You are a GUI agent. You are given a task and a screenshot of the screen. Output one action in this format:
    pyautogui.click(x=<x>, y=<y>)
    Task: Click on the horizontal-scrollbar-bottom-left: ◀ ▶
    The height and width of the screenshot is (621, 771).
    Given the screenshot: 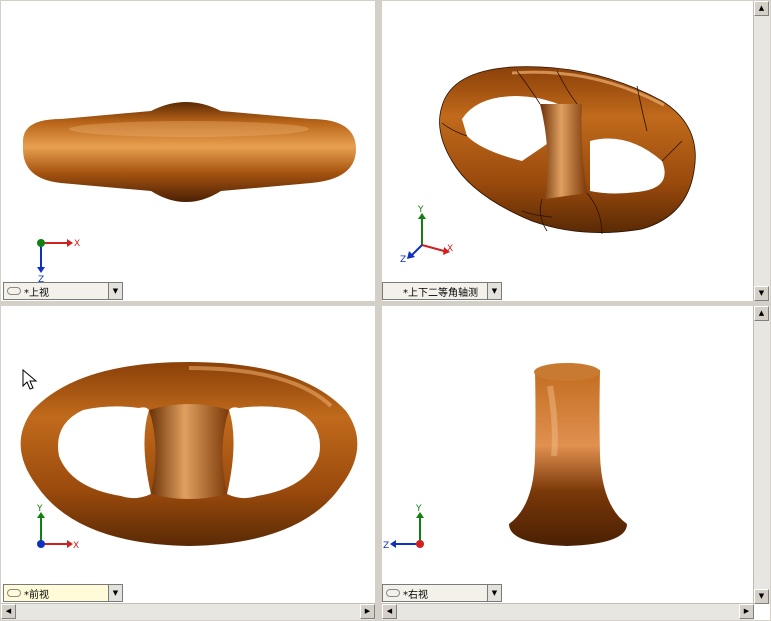 What is the action you would take?
    pyautogui.click(x=188, y=611)
    